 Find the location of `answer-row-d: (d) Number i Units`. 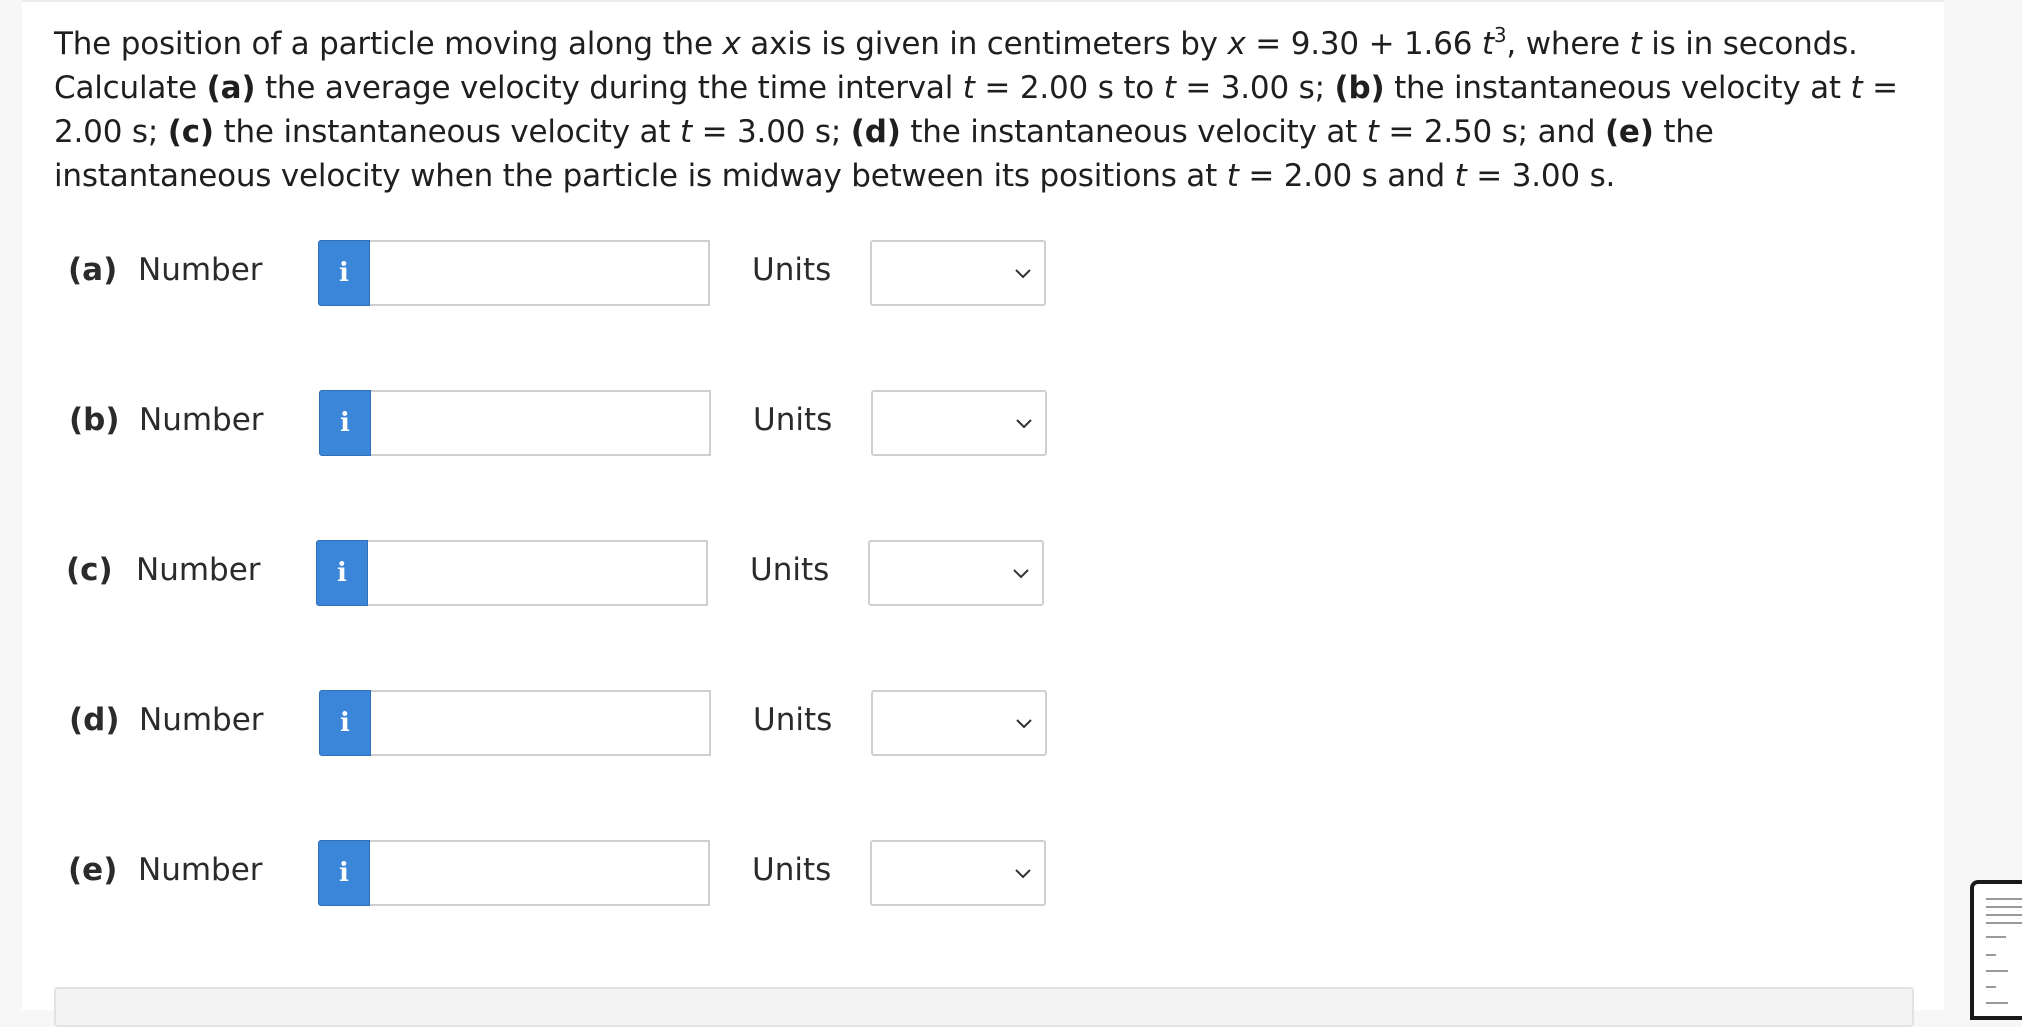

answer-row-d: (d) Number i Units is located at coordinates (569, 723).